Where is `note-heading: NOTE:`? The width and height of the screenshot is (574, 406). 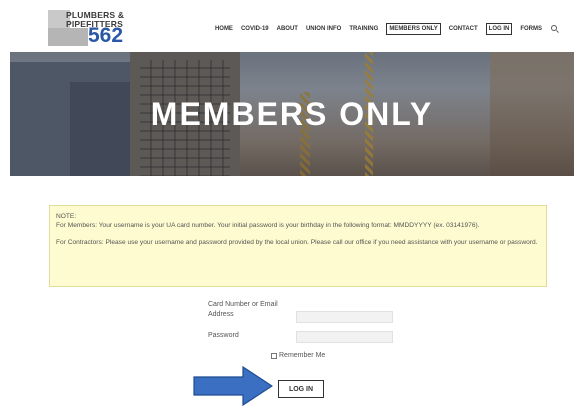
note-heading: NOTE: is located at coordinates (66, 216).